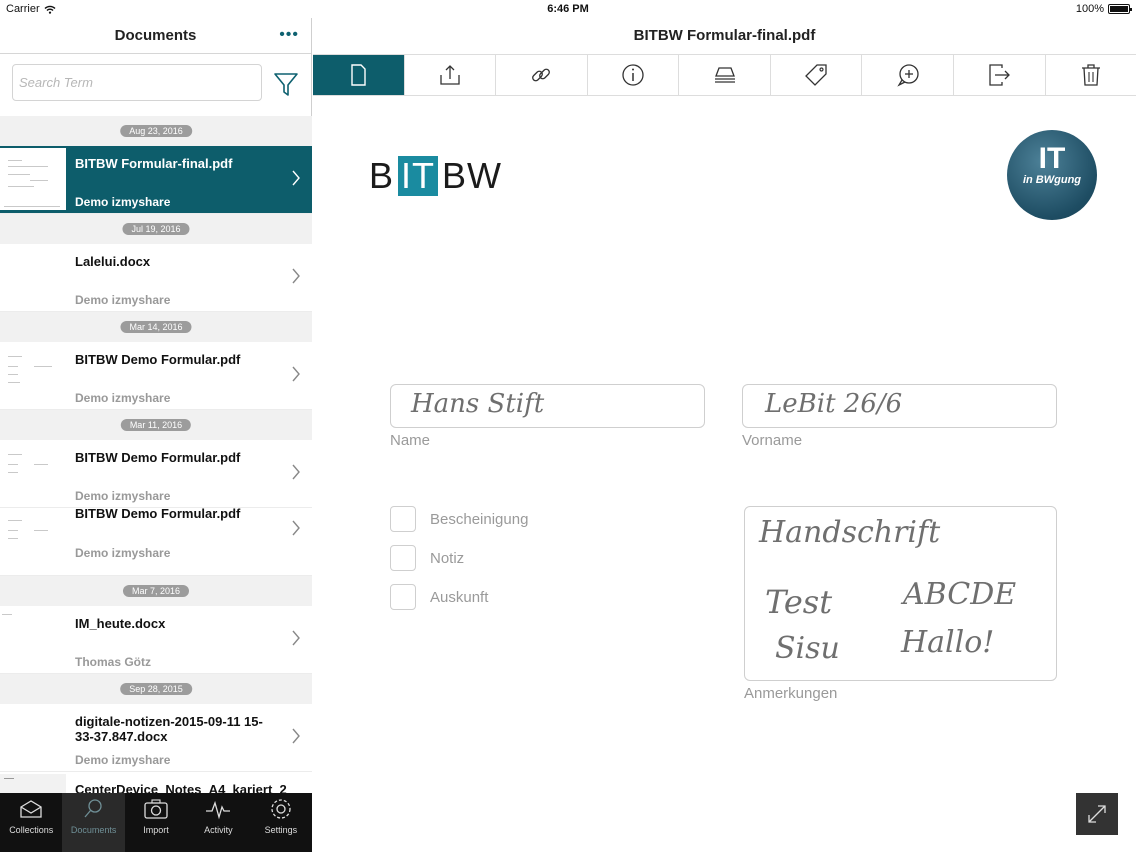 Image resolution: width=1136 pixels, height=852 pixels. What do you see at coordinates (218, 810) in the screenshot?
I see `pulse-icon` at bounding box center [218, 810].